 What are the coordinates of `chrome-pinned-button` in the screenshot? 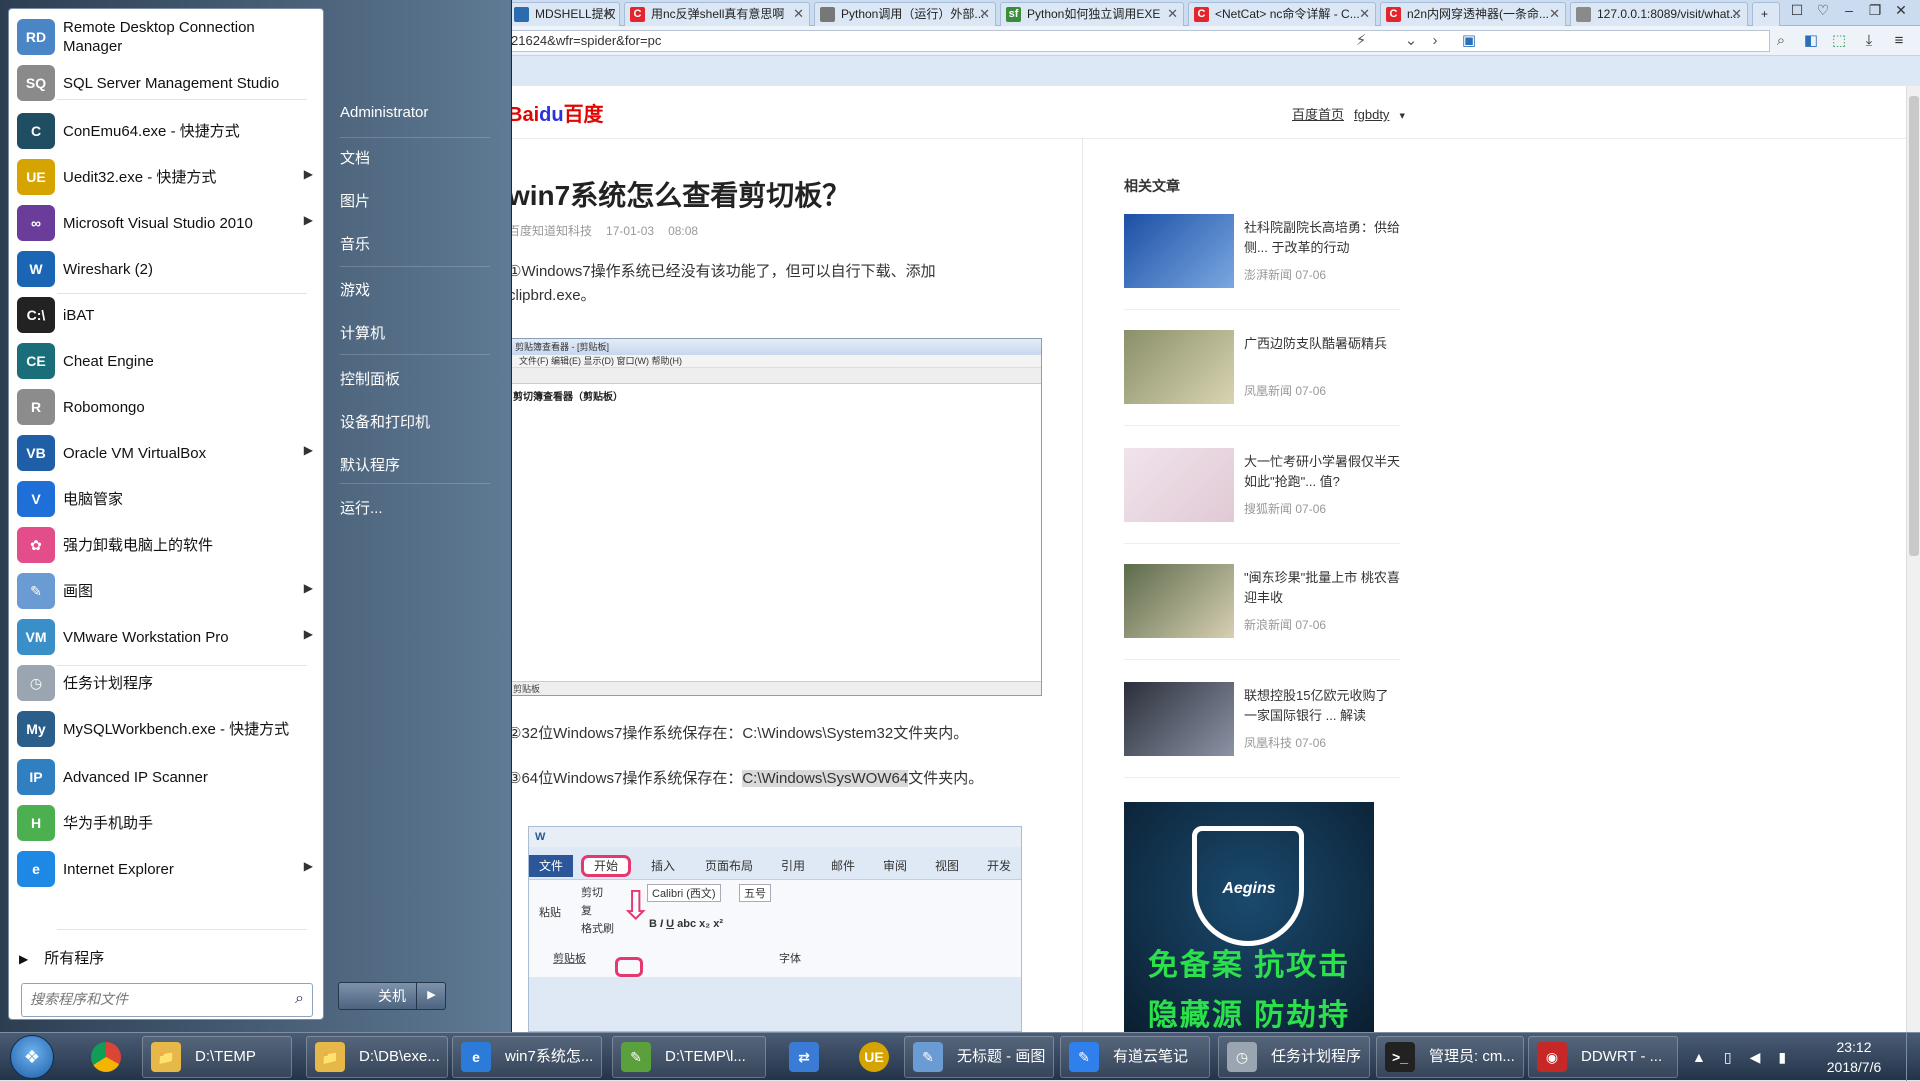 It's located at (105, 1057).